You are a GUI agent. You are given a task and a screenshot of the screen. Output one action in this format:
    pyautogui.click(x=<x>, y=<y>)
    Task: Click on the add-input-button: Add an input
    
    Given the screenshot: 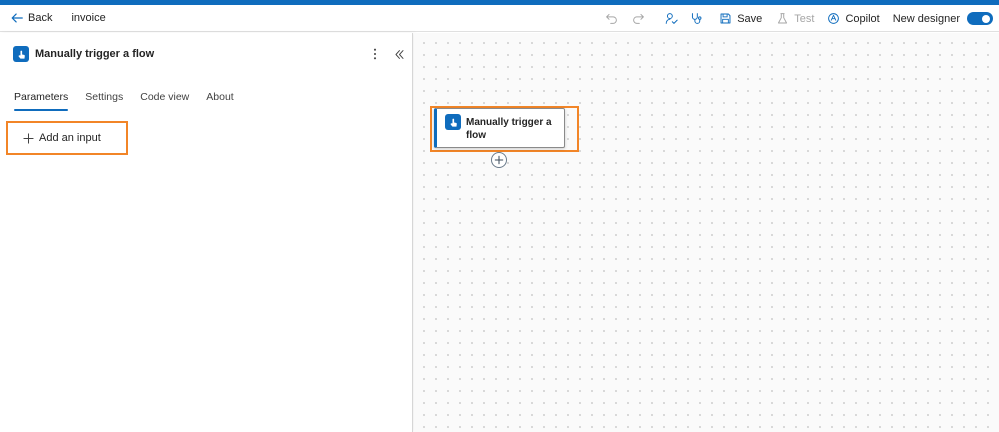 What is the action you would take?
    pyautogui.click(x=67, y=138)
    